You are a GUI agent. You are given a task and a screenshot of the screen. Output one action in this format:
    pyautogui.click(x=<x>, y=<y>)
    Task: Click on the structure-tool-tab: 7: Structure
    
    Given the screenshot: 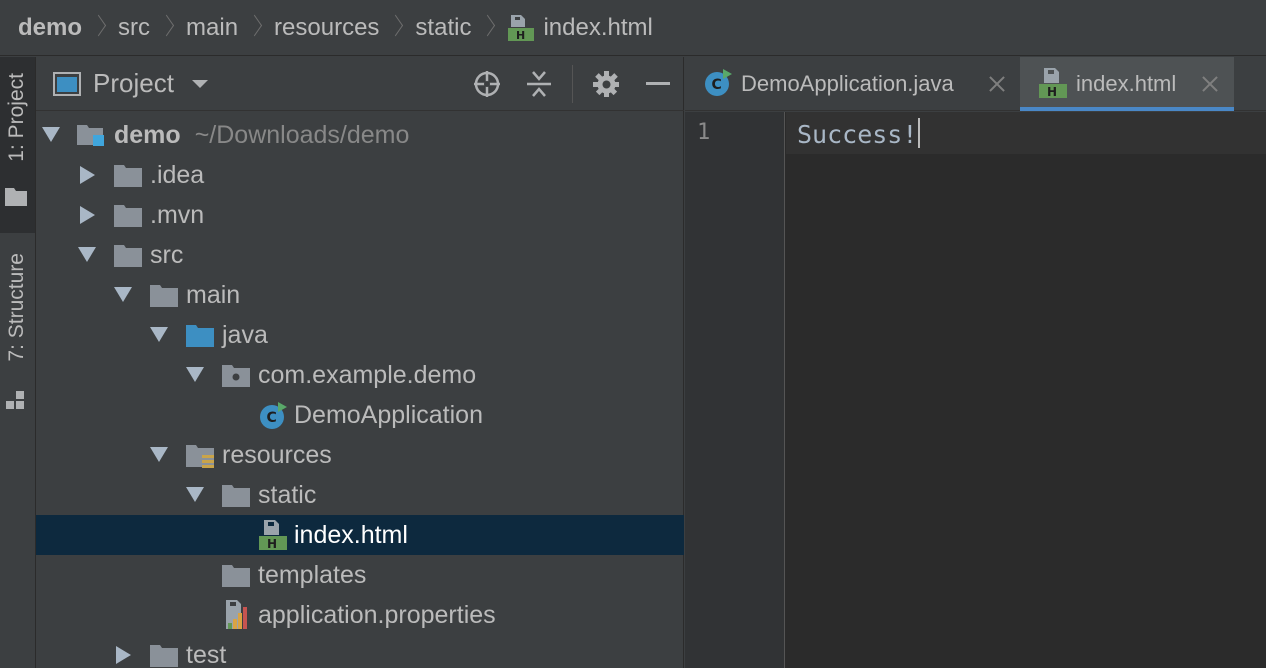 What is the action you would take?
    pyautogui.click(x=17, y=332)
    